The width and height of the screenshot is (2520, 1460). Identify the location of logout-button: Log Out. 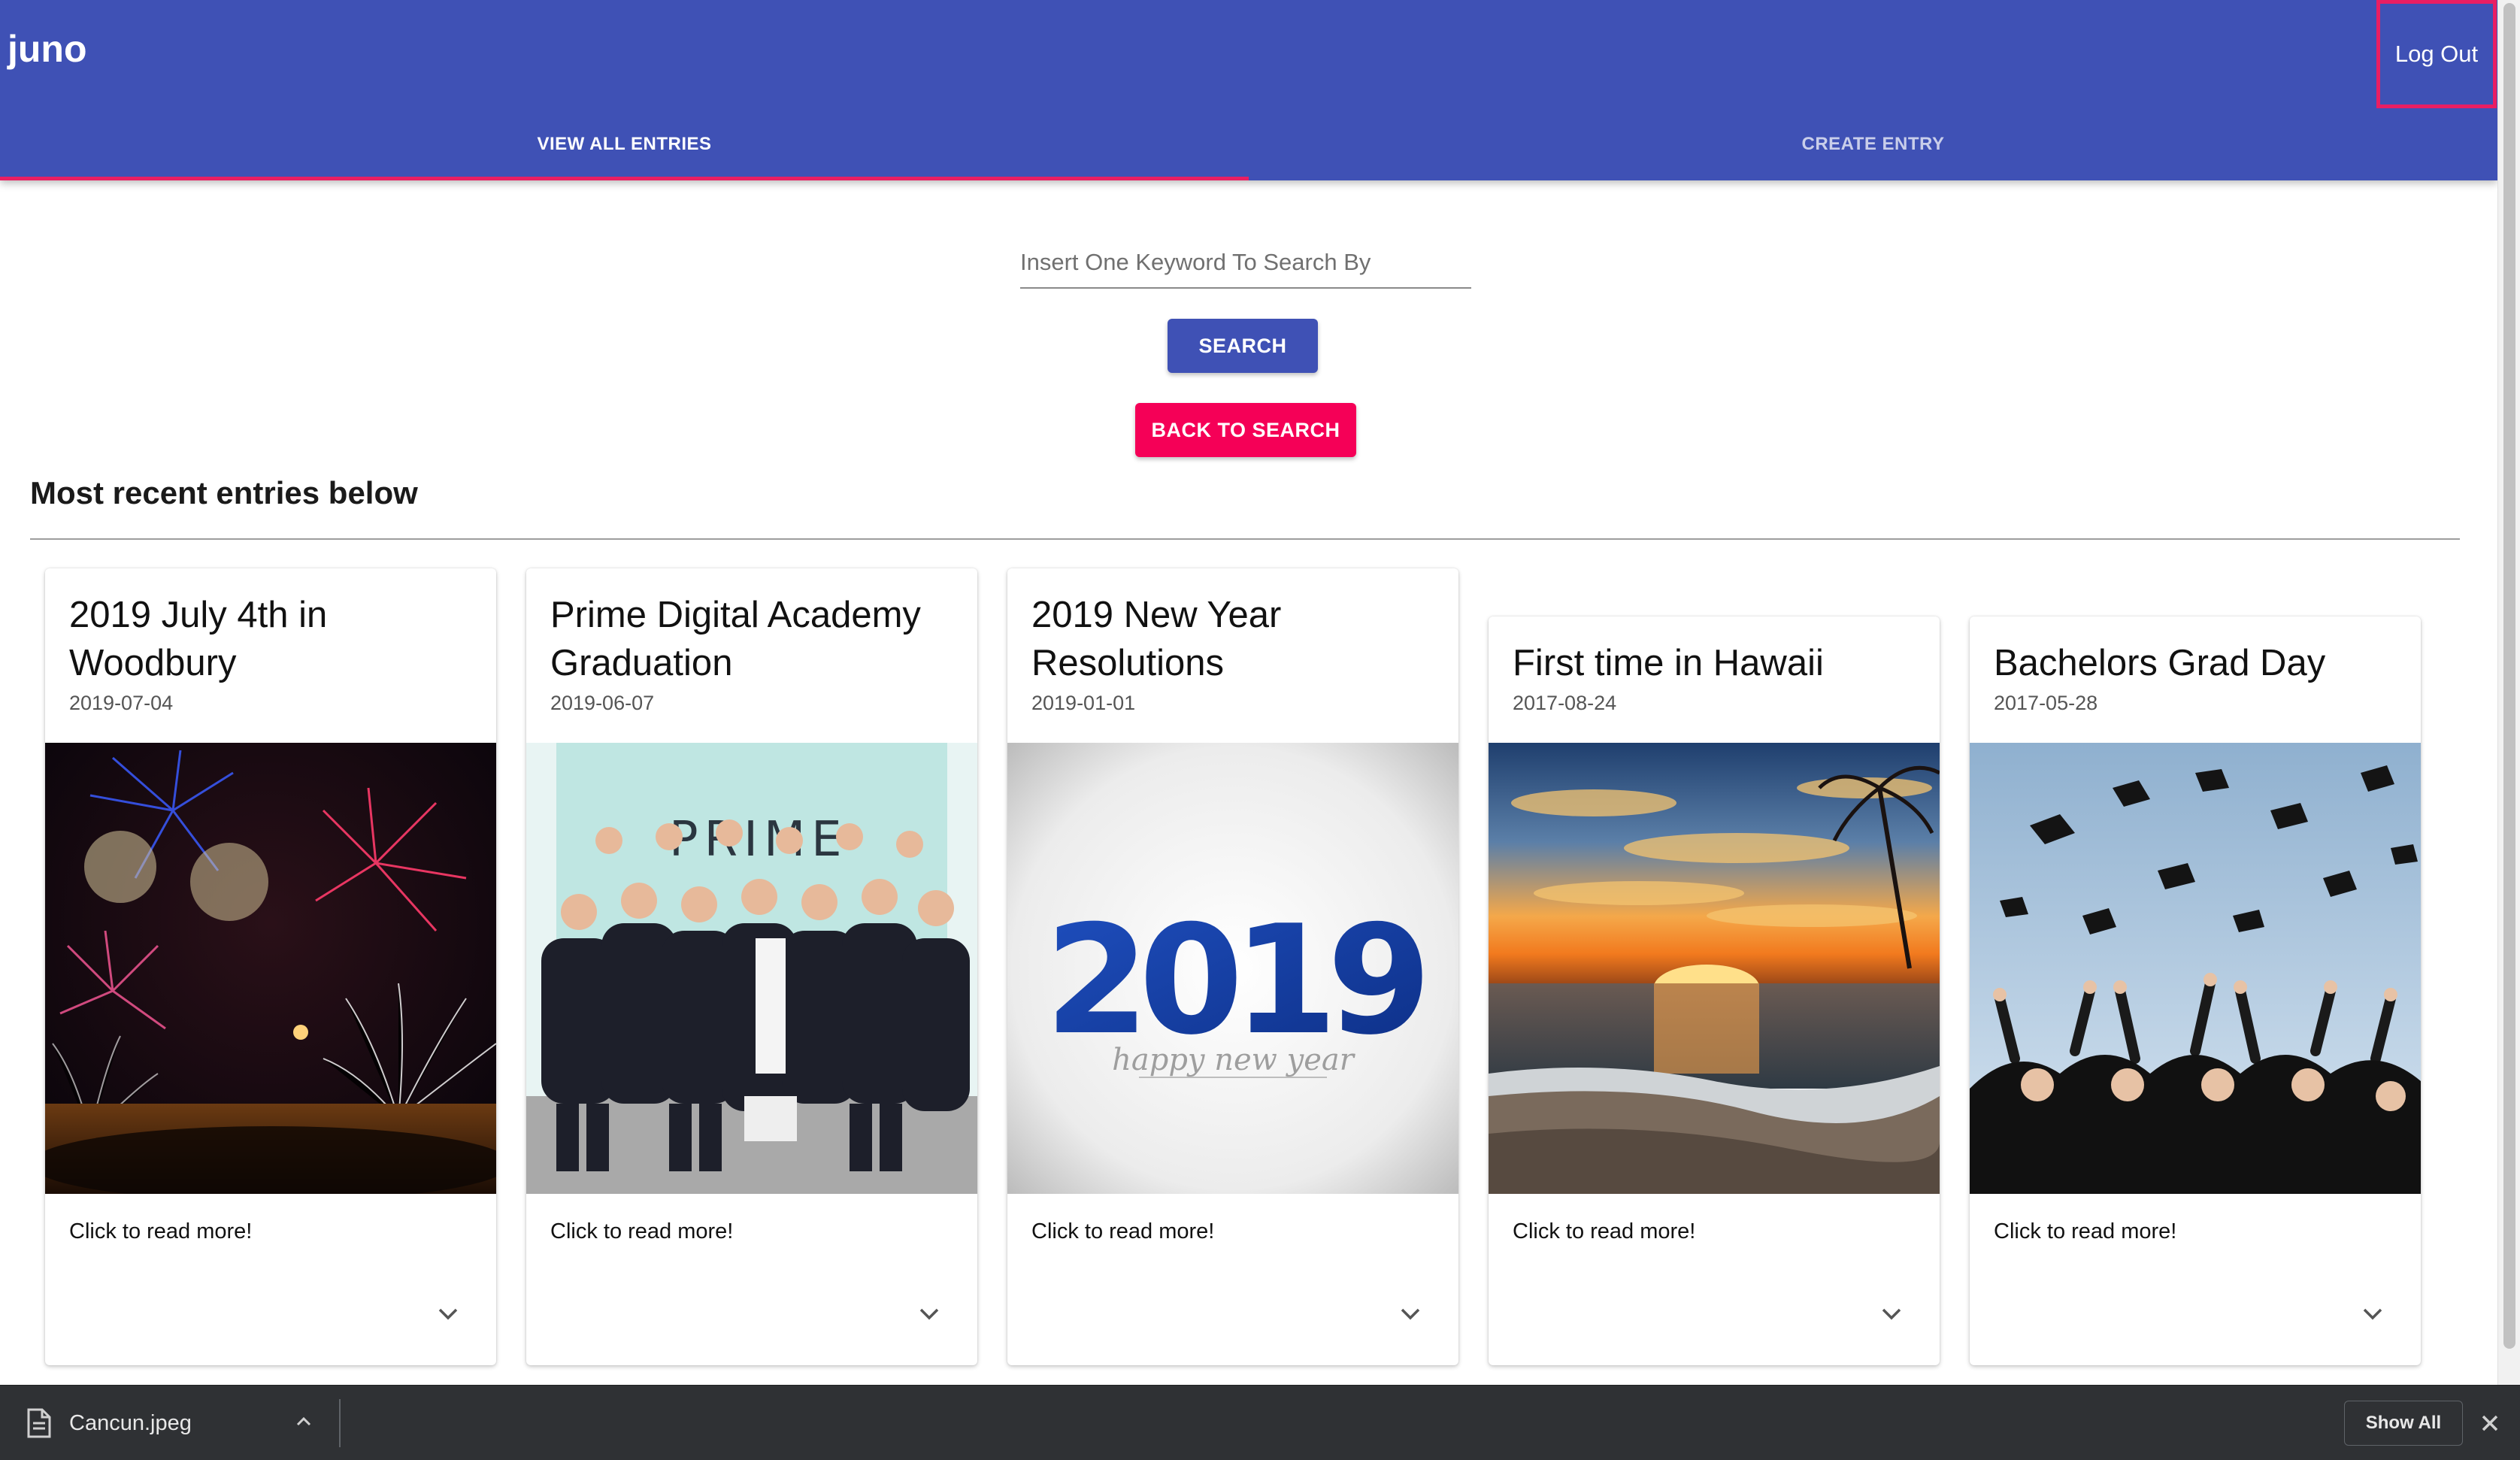
(2436, 54).